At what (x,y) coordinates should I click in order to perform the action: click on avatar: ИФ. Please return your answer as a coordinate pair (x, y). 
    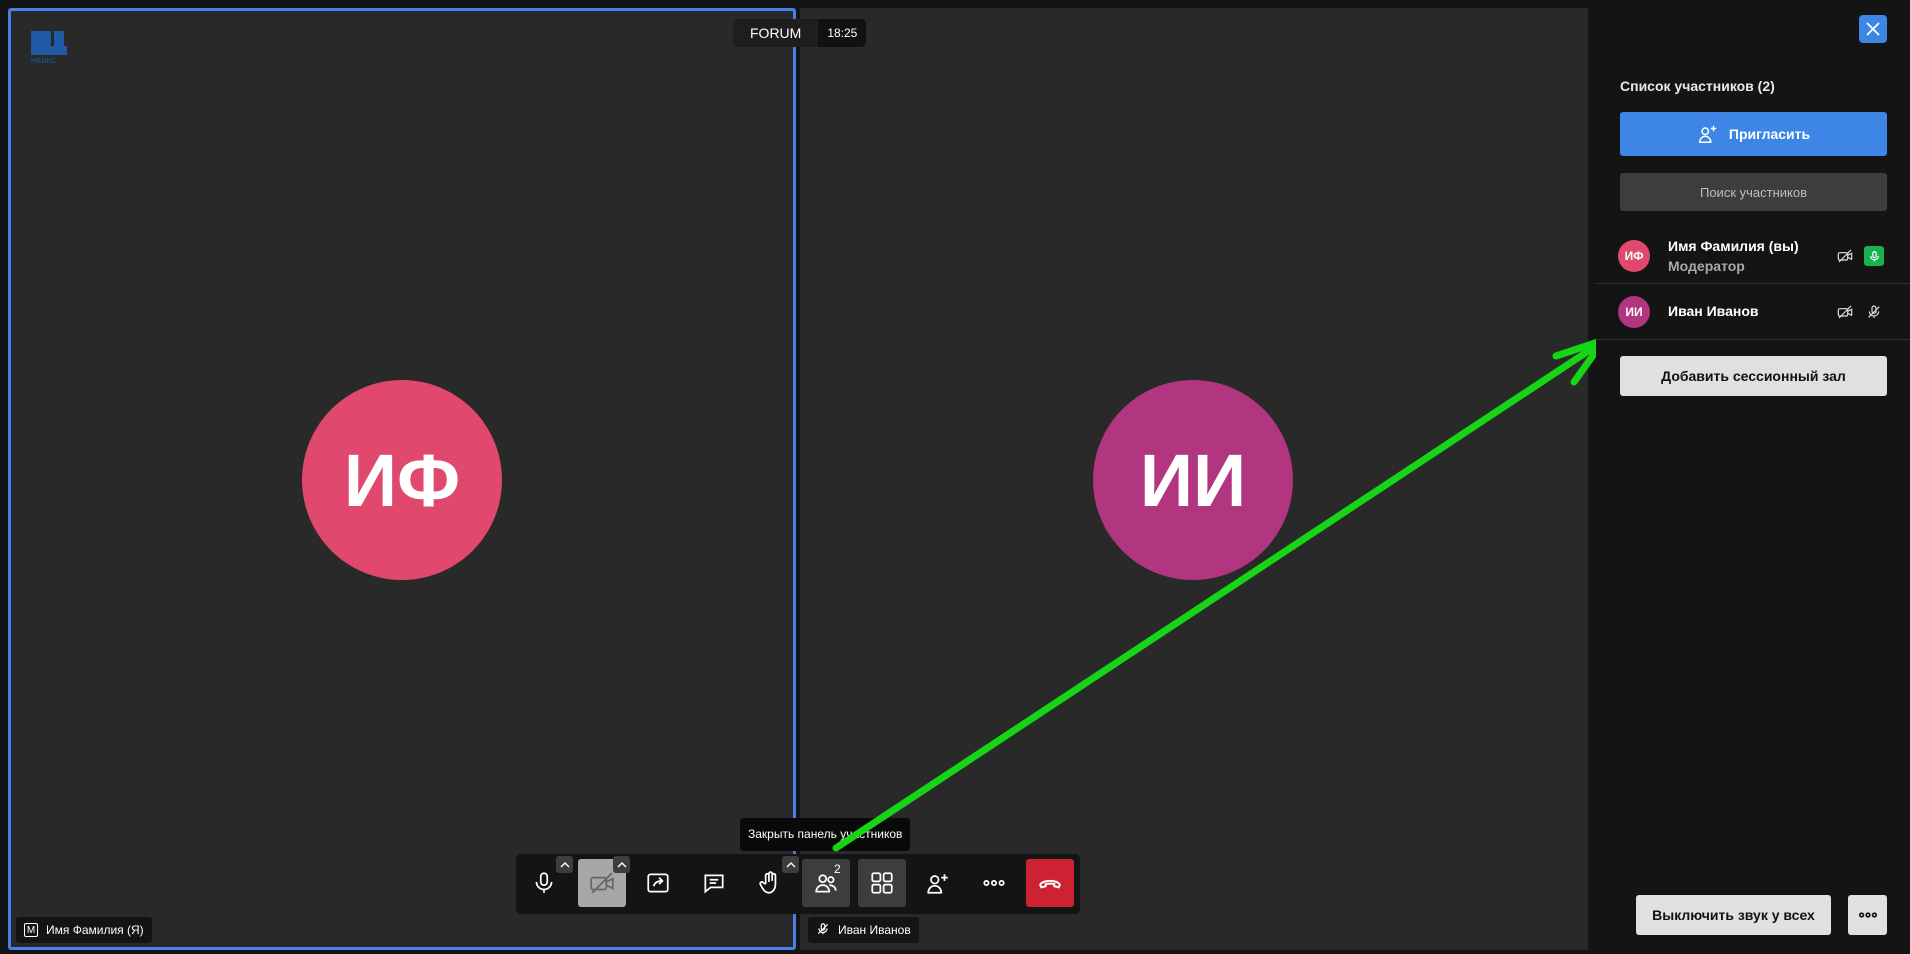
    Looking at the image, I should click on (1634, 256).